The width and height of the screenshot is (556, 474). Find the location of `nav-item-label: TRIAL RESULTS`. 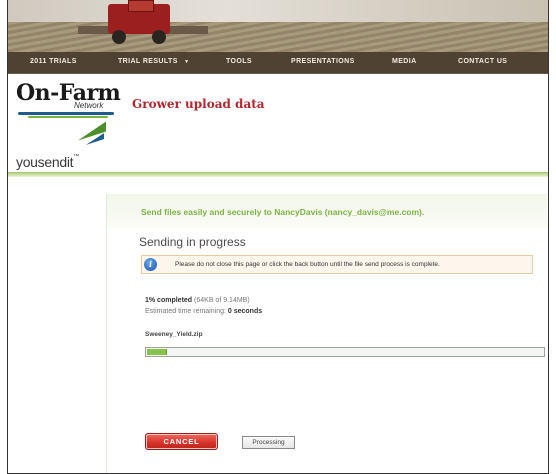

nav-item-label: TRIAL RESULTS is located at coordinates (148, 61).